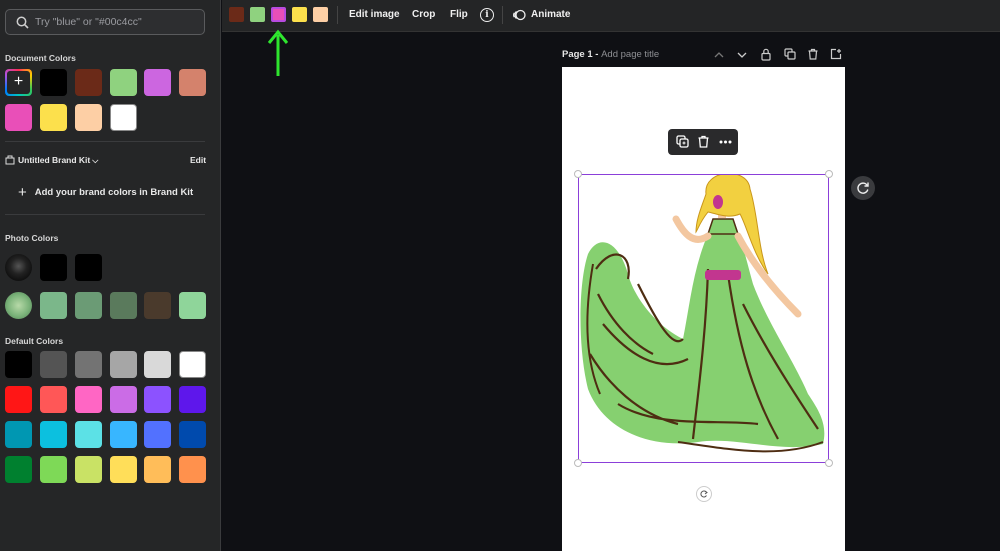 Image resolution: width=1000 pixels, height=551 pixels. I want to click on selected-color-swatch, so click(278, 14).